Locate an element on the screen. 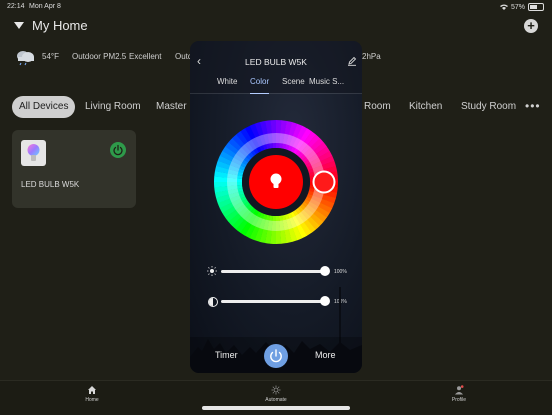 The width and height of the screenshot is (552, 415). wifi-icon is located at coordinates (503, 7).